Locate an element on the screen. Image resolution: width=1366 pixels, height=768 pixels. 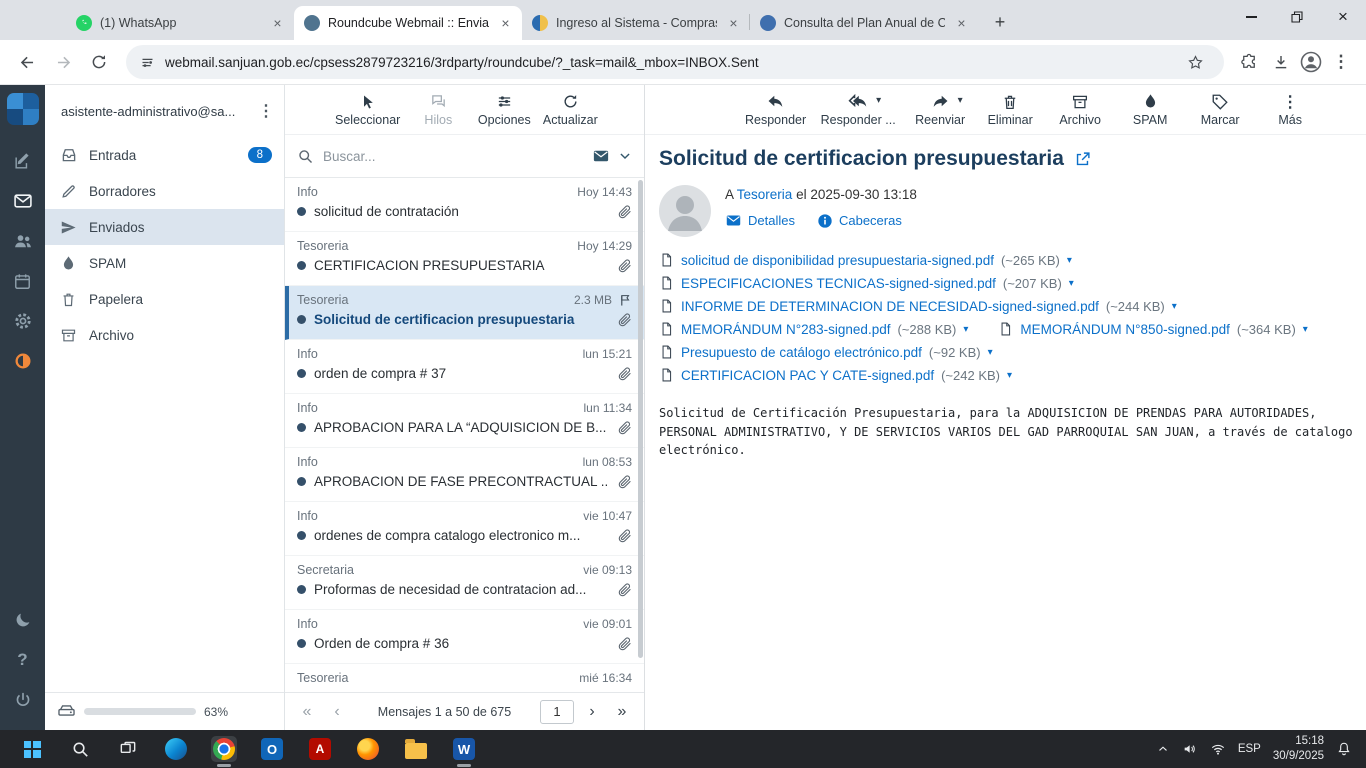
open-in-new-window-icon is located at coordinates (1082, 159).